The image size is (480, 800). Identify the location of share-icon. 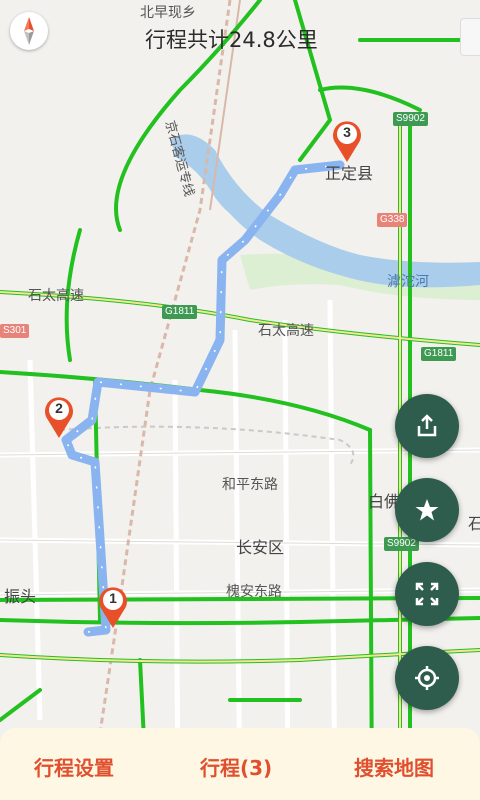
(427, 425).